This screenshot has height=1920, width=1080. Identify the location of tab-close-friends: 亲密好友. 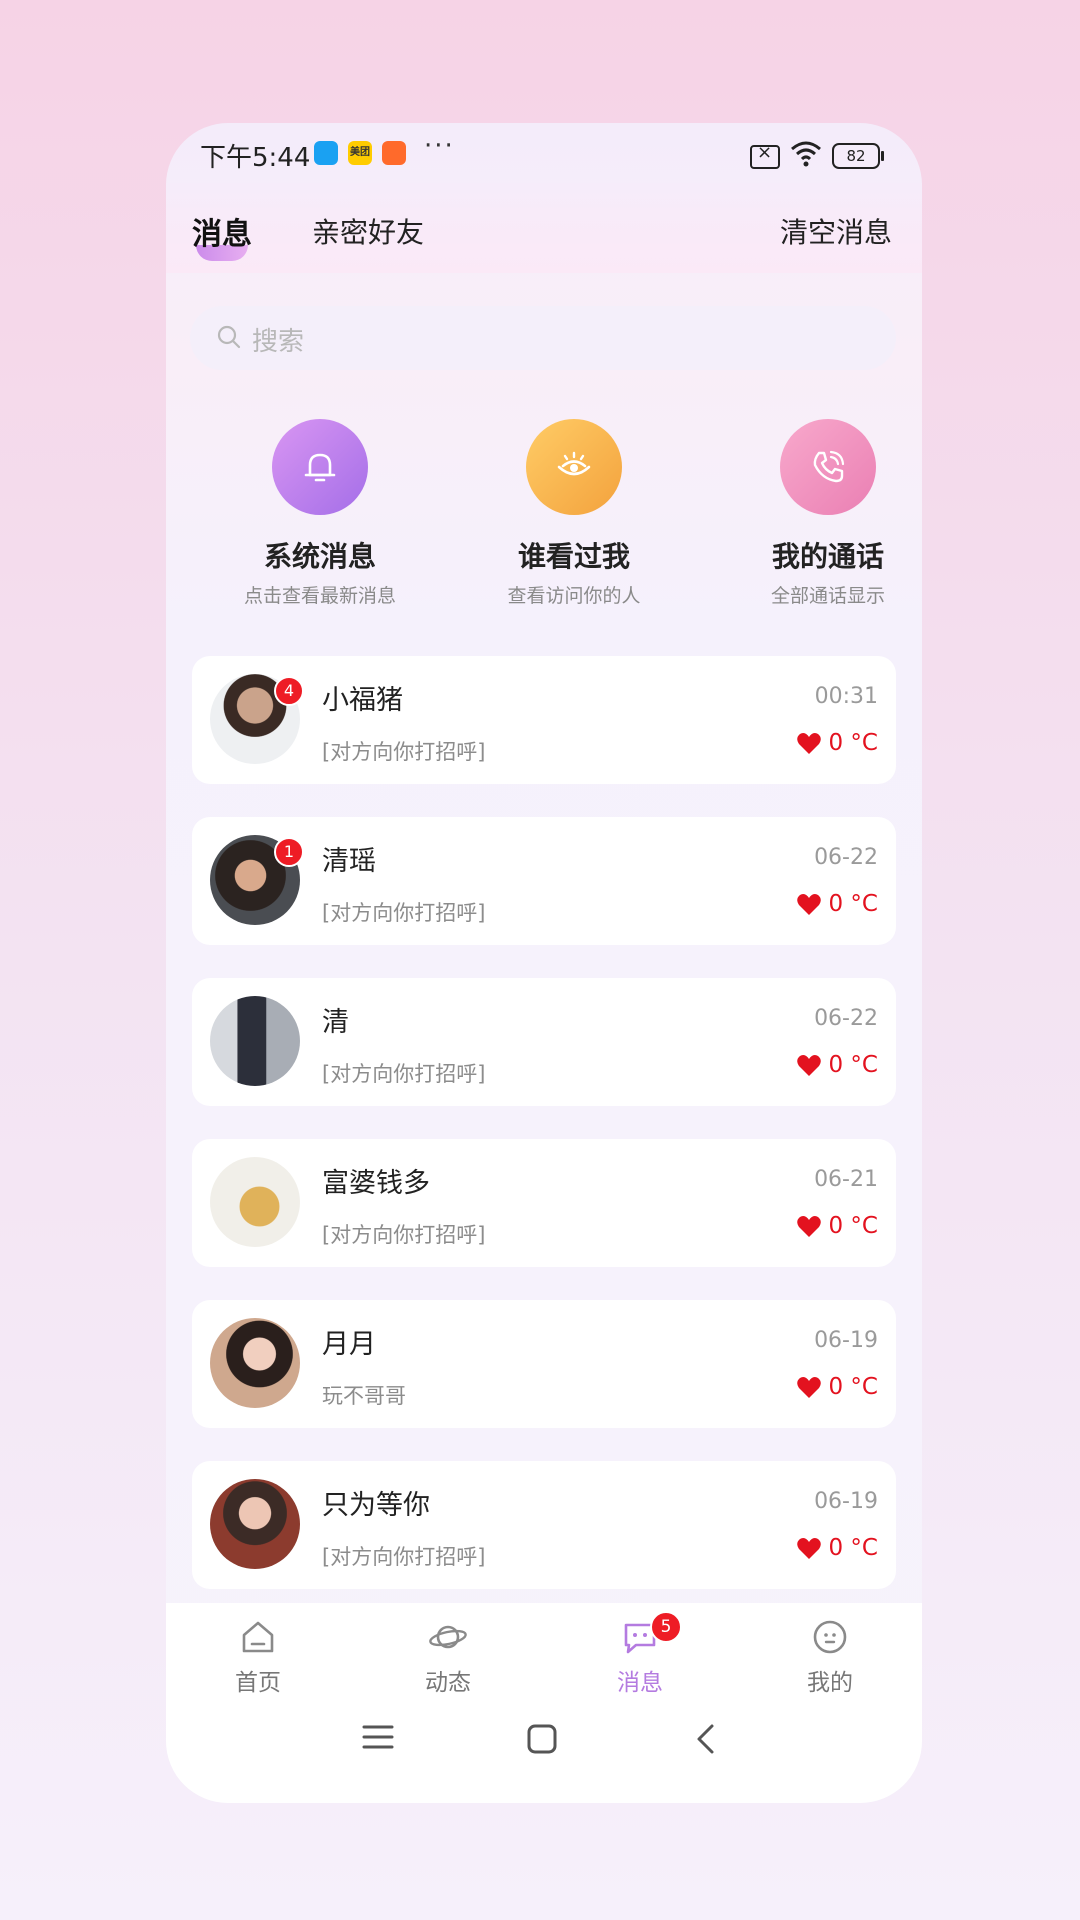
(368, 231).